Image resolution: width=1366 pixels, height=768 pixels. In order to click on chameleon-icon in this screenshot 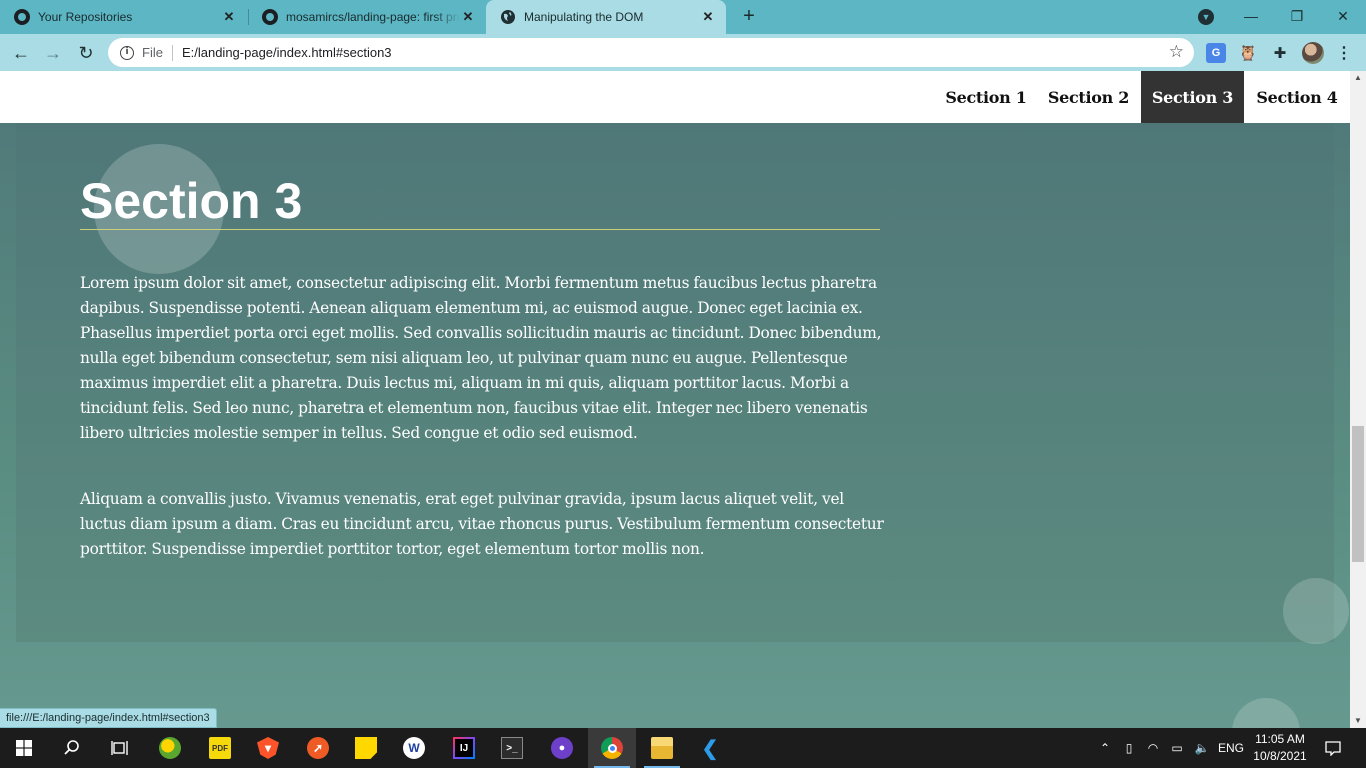, I will do `click(170, 748)`.